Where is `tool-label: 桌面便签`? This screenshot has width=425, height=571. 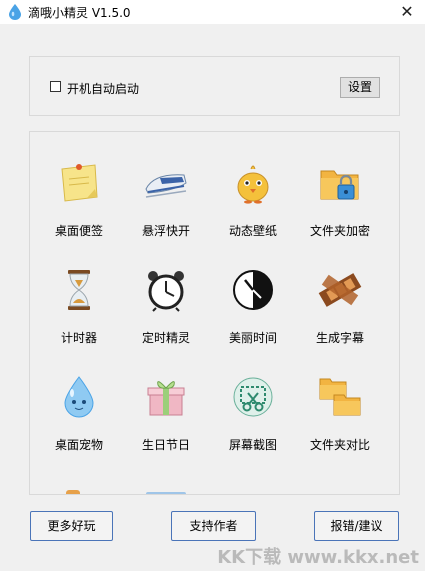 tool-label: 桌面便签 is located at coordinates (78, 231).